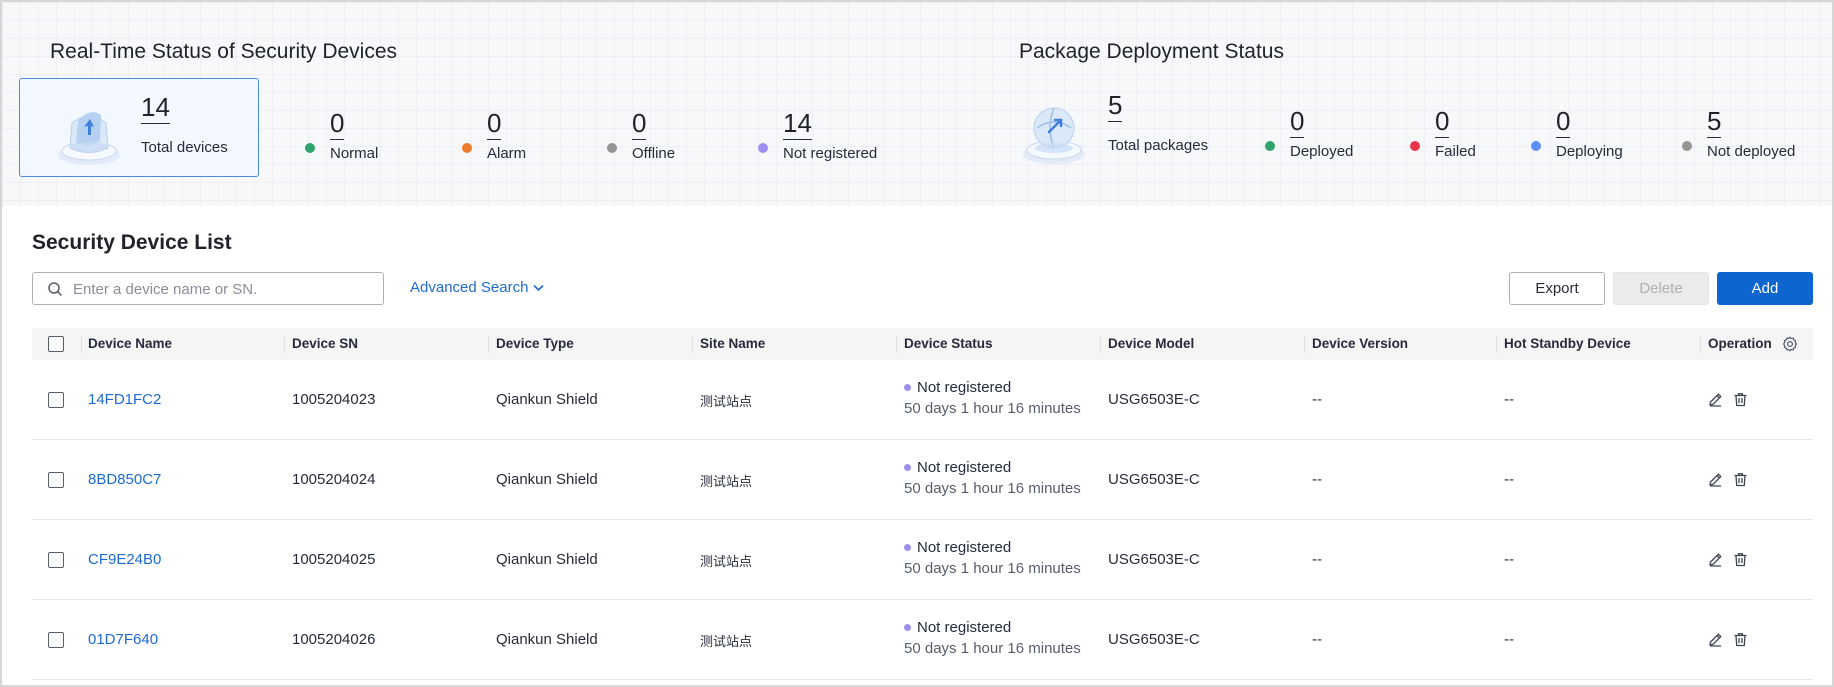 The image size is (1834, 687). I want to click on chevron-down-icon, so click(538, 287).